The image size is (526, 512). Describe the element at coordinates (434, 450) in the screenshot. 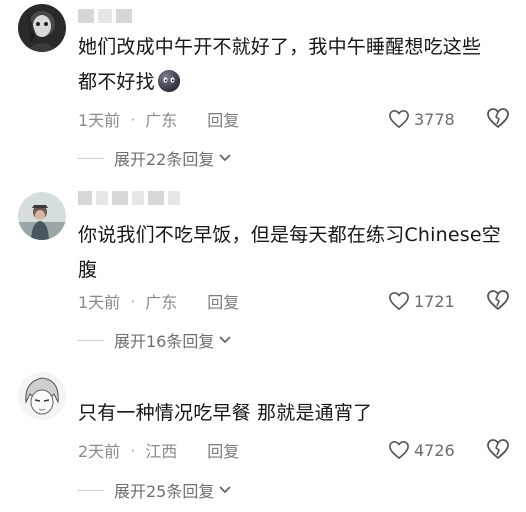

I see `like-count: 4726` at that location.